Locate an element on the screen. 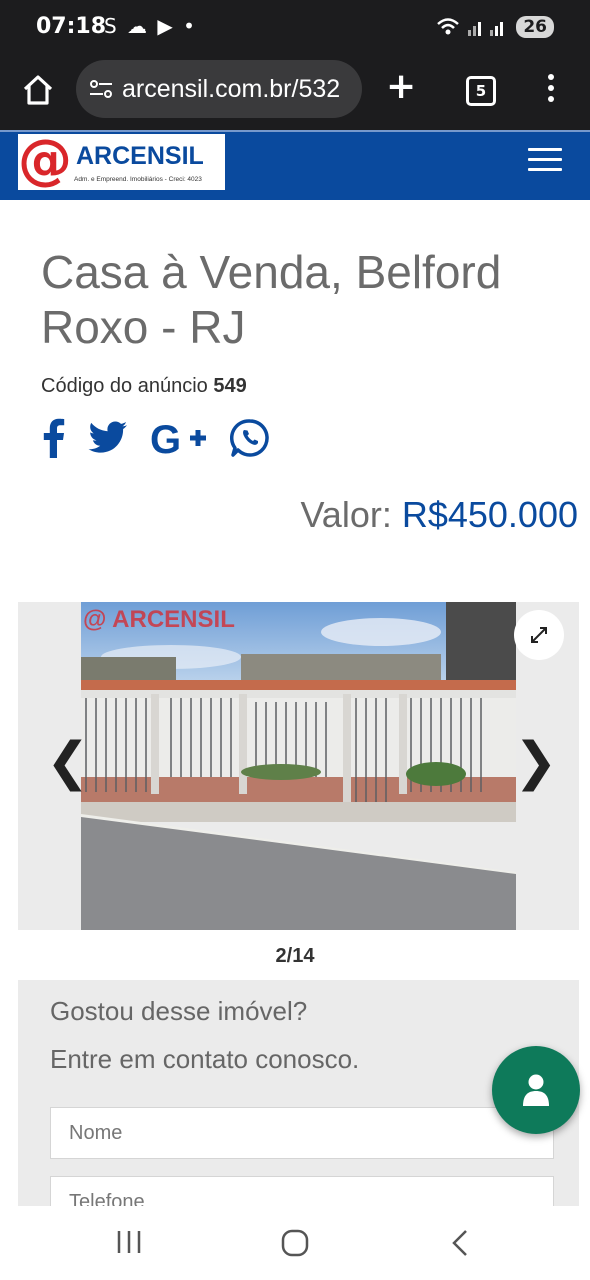 The height and width of the screenshot is (1280, 590). home-icon is located at coordinates (38, 90).